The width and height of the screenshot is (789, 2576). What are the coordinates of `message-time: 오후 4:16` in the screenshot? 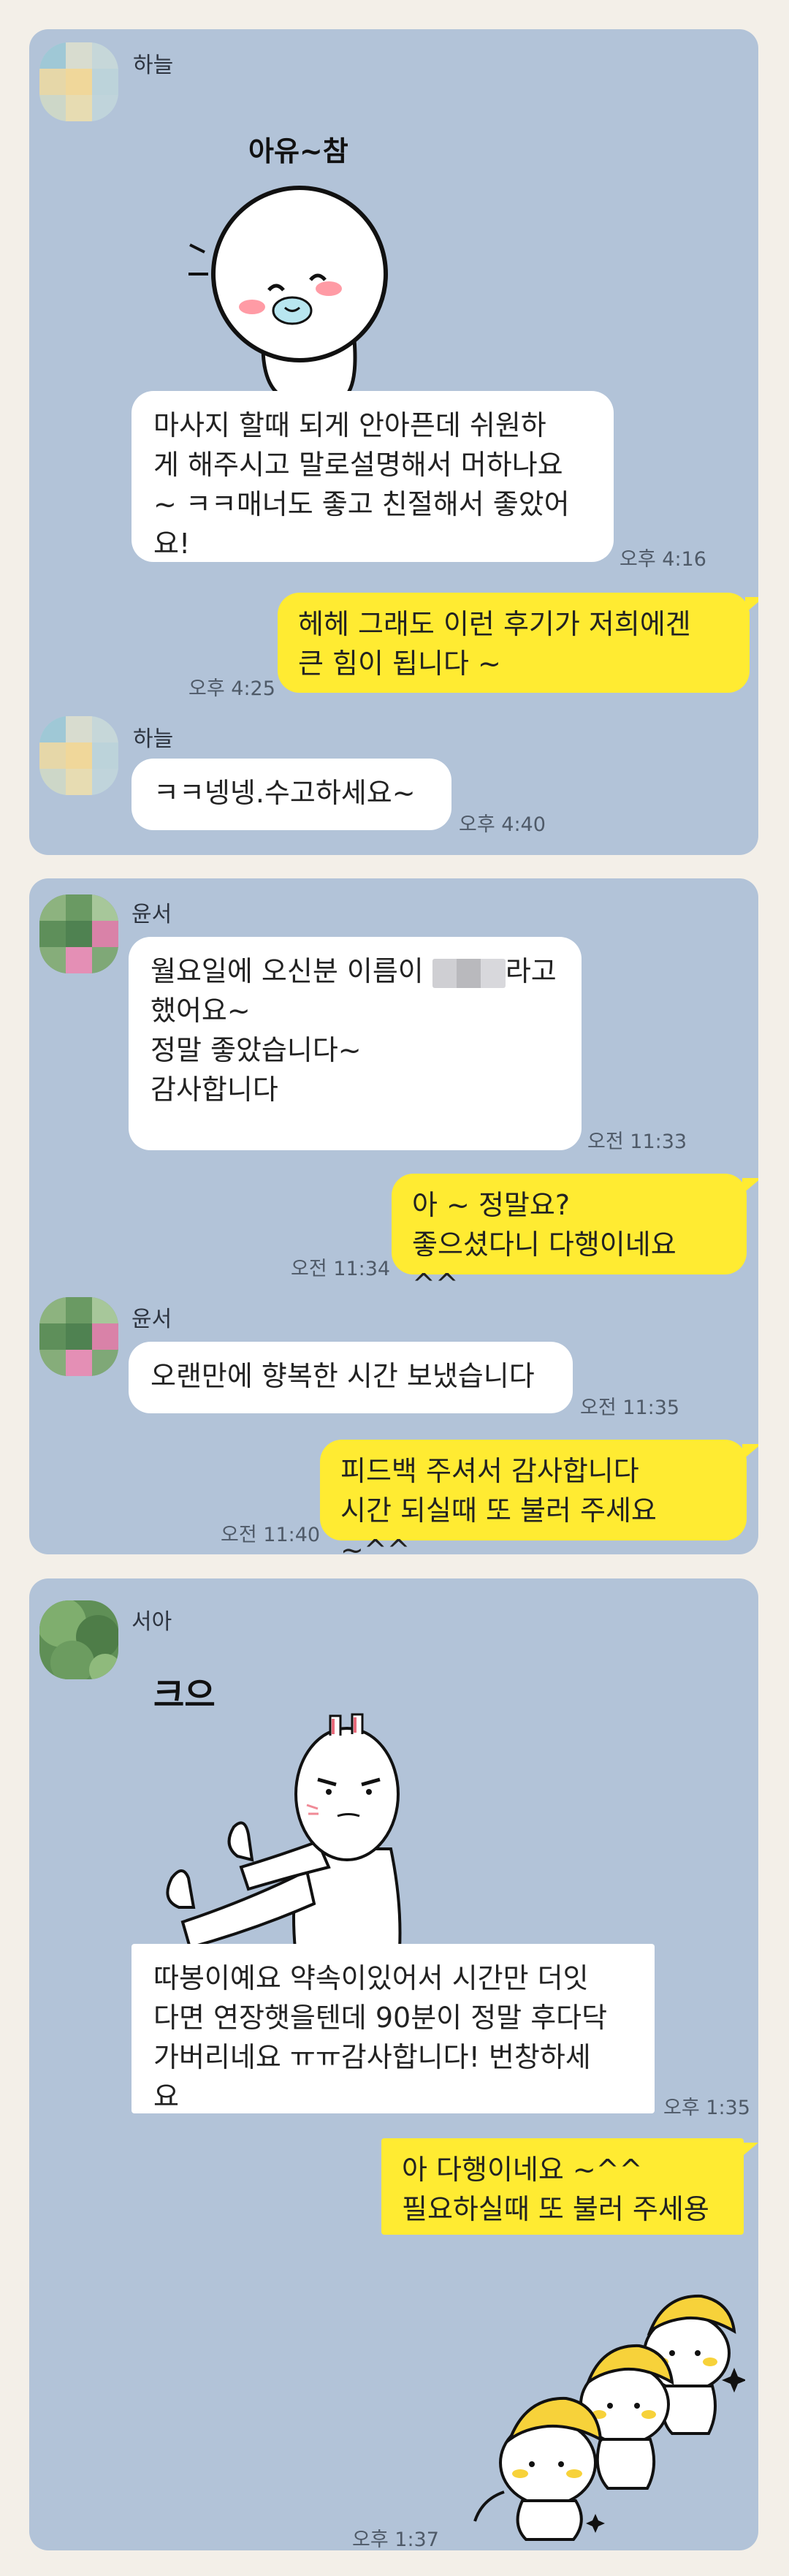 It's located at (663, 559).